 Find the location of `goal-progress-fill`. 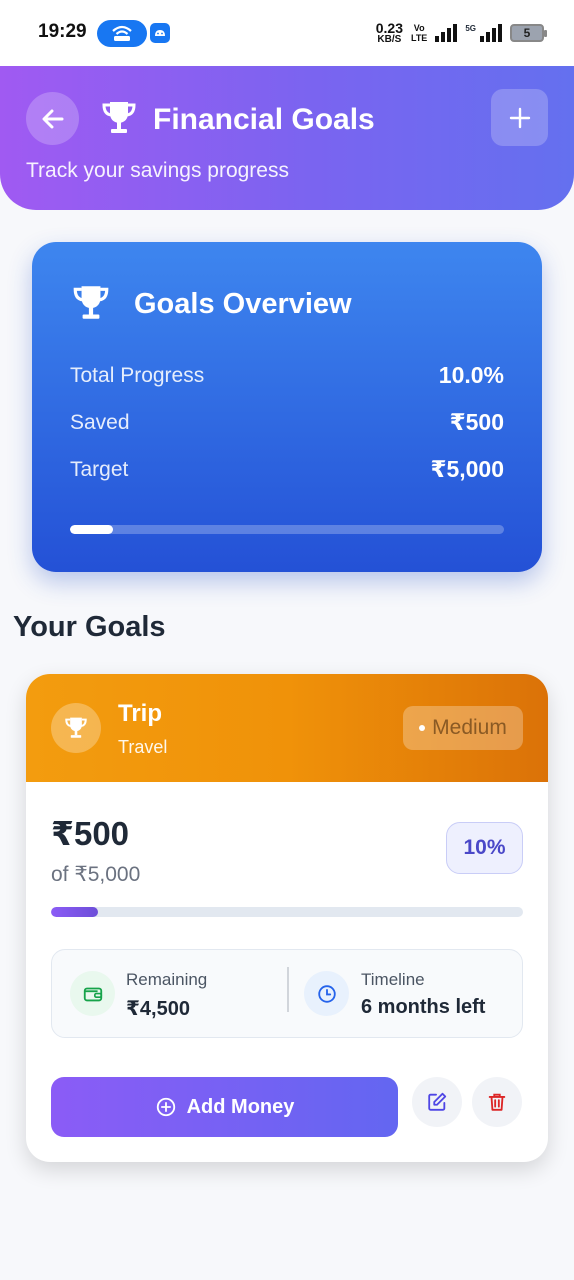

goal-progress-fill is located at coordinates (75, 912).